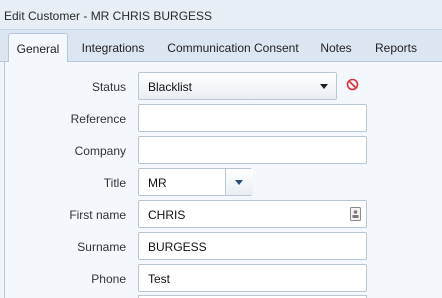 The height and width of the screenshot is (298, 442). I want to click on title-value: MR, so click(157, 183).